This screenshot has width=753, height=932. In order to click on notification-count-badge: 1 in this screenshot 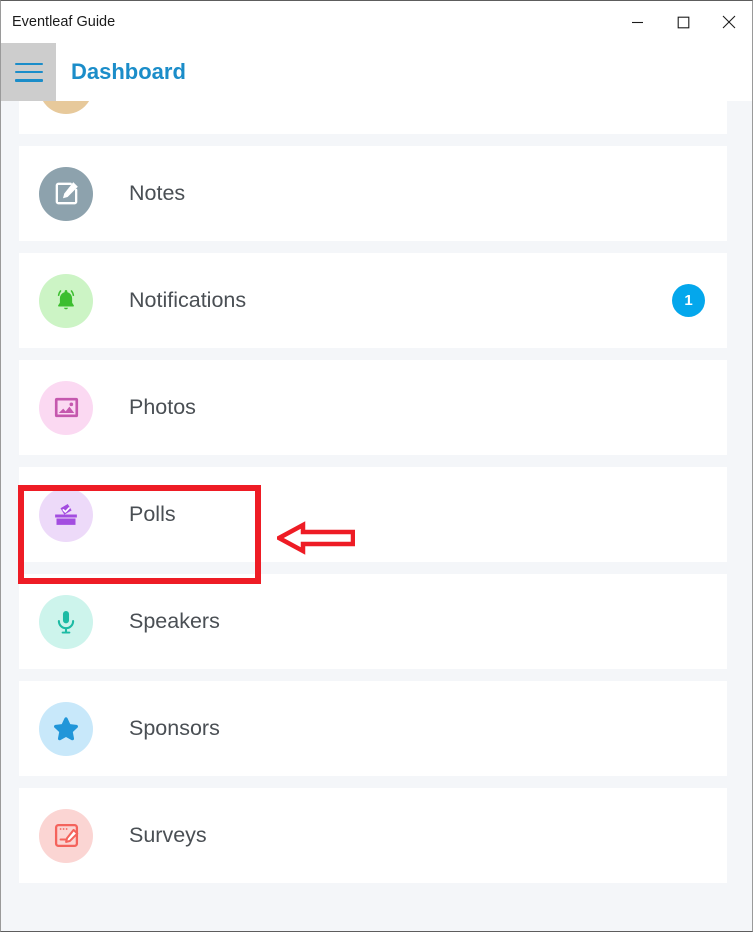, I will do `click(688, 300)`.